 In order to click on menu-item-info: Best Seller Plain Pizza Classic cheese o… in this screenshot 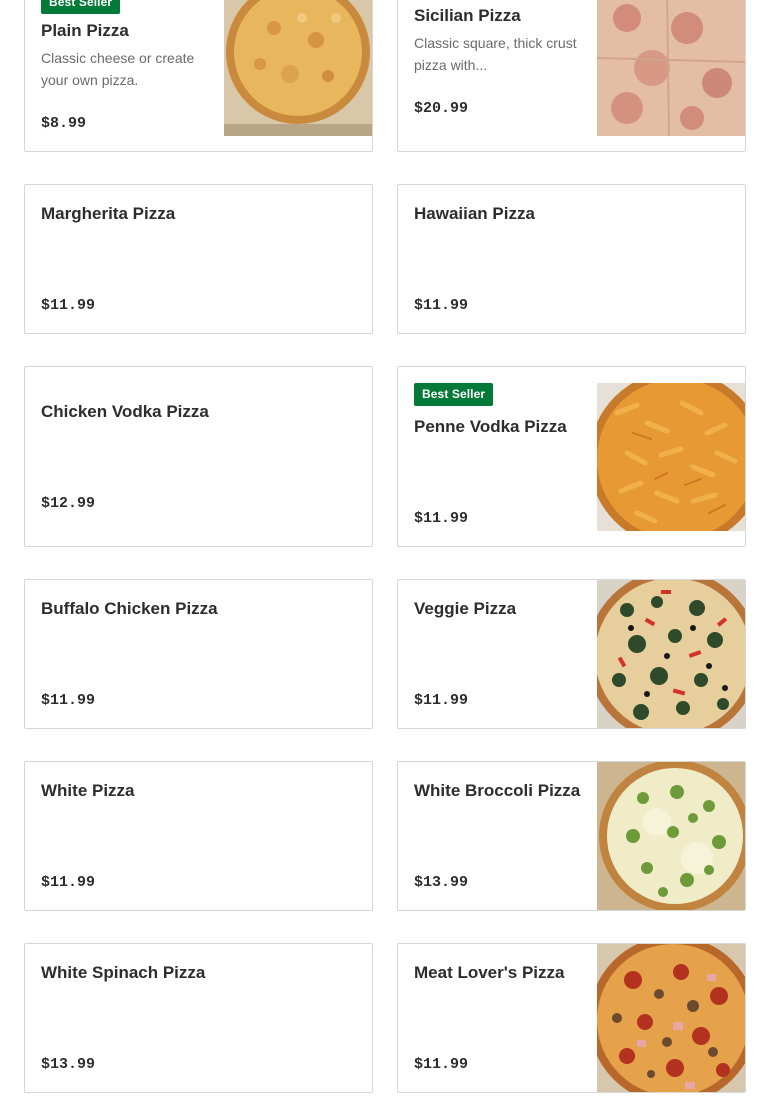, I will do `click(124, 75)`.